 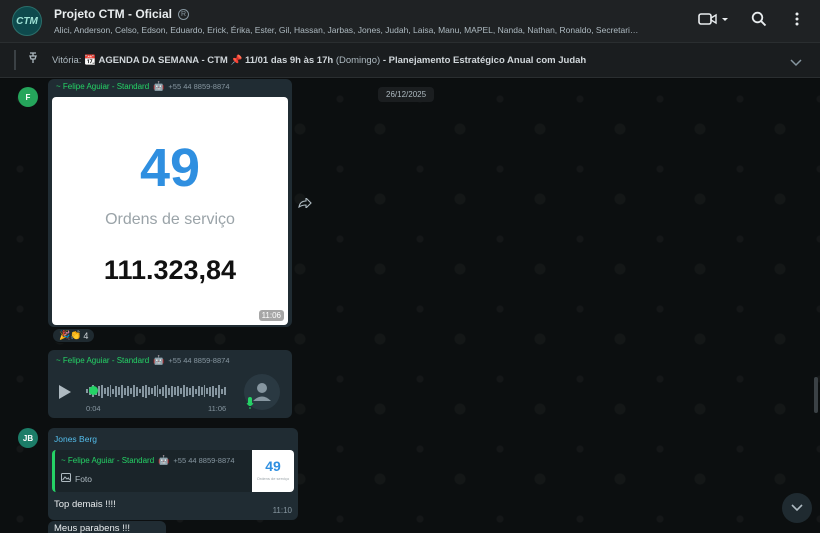 What do you see at coordinates (305, 204) in the screenshot?
I see `forward-icon` at bounding box center [305, 204].